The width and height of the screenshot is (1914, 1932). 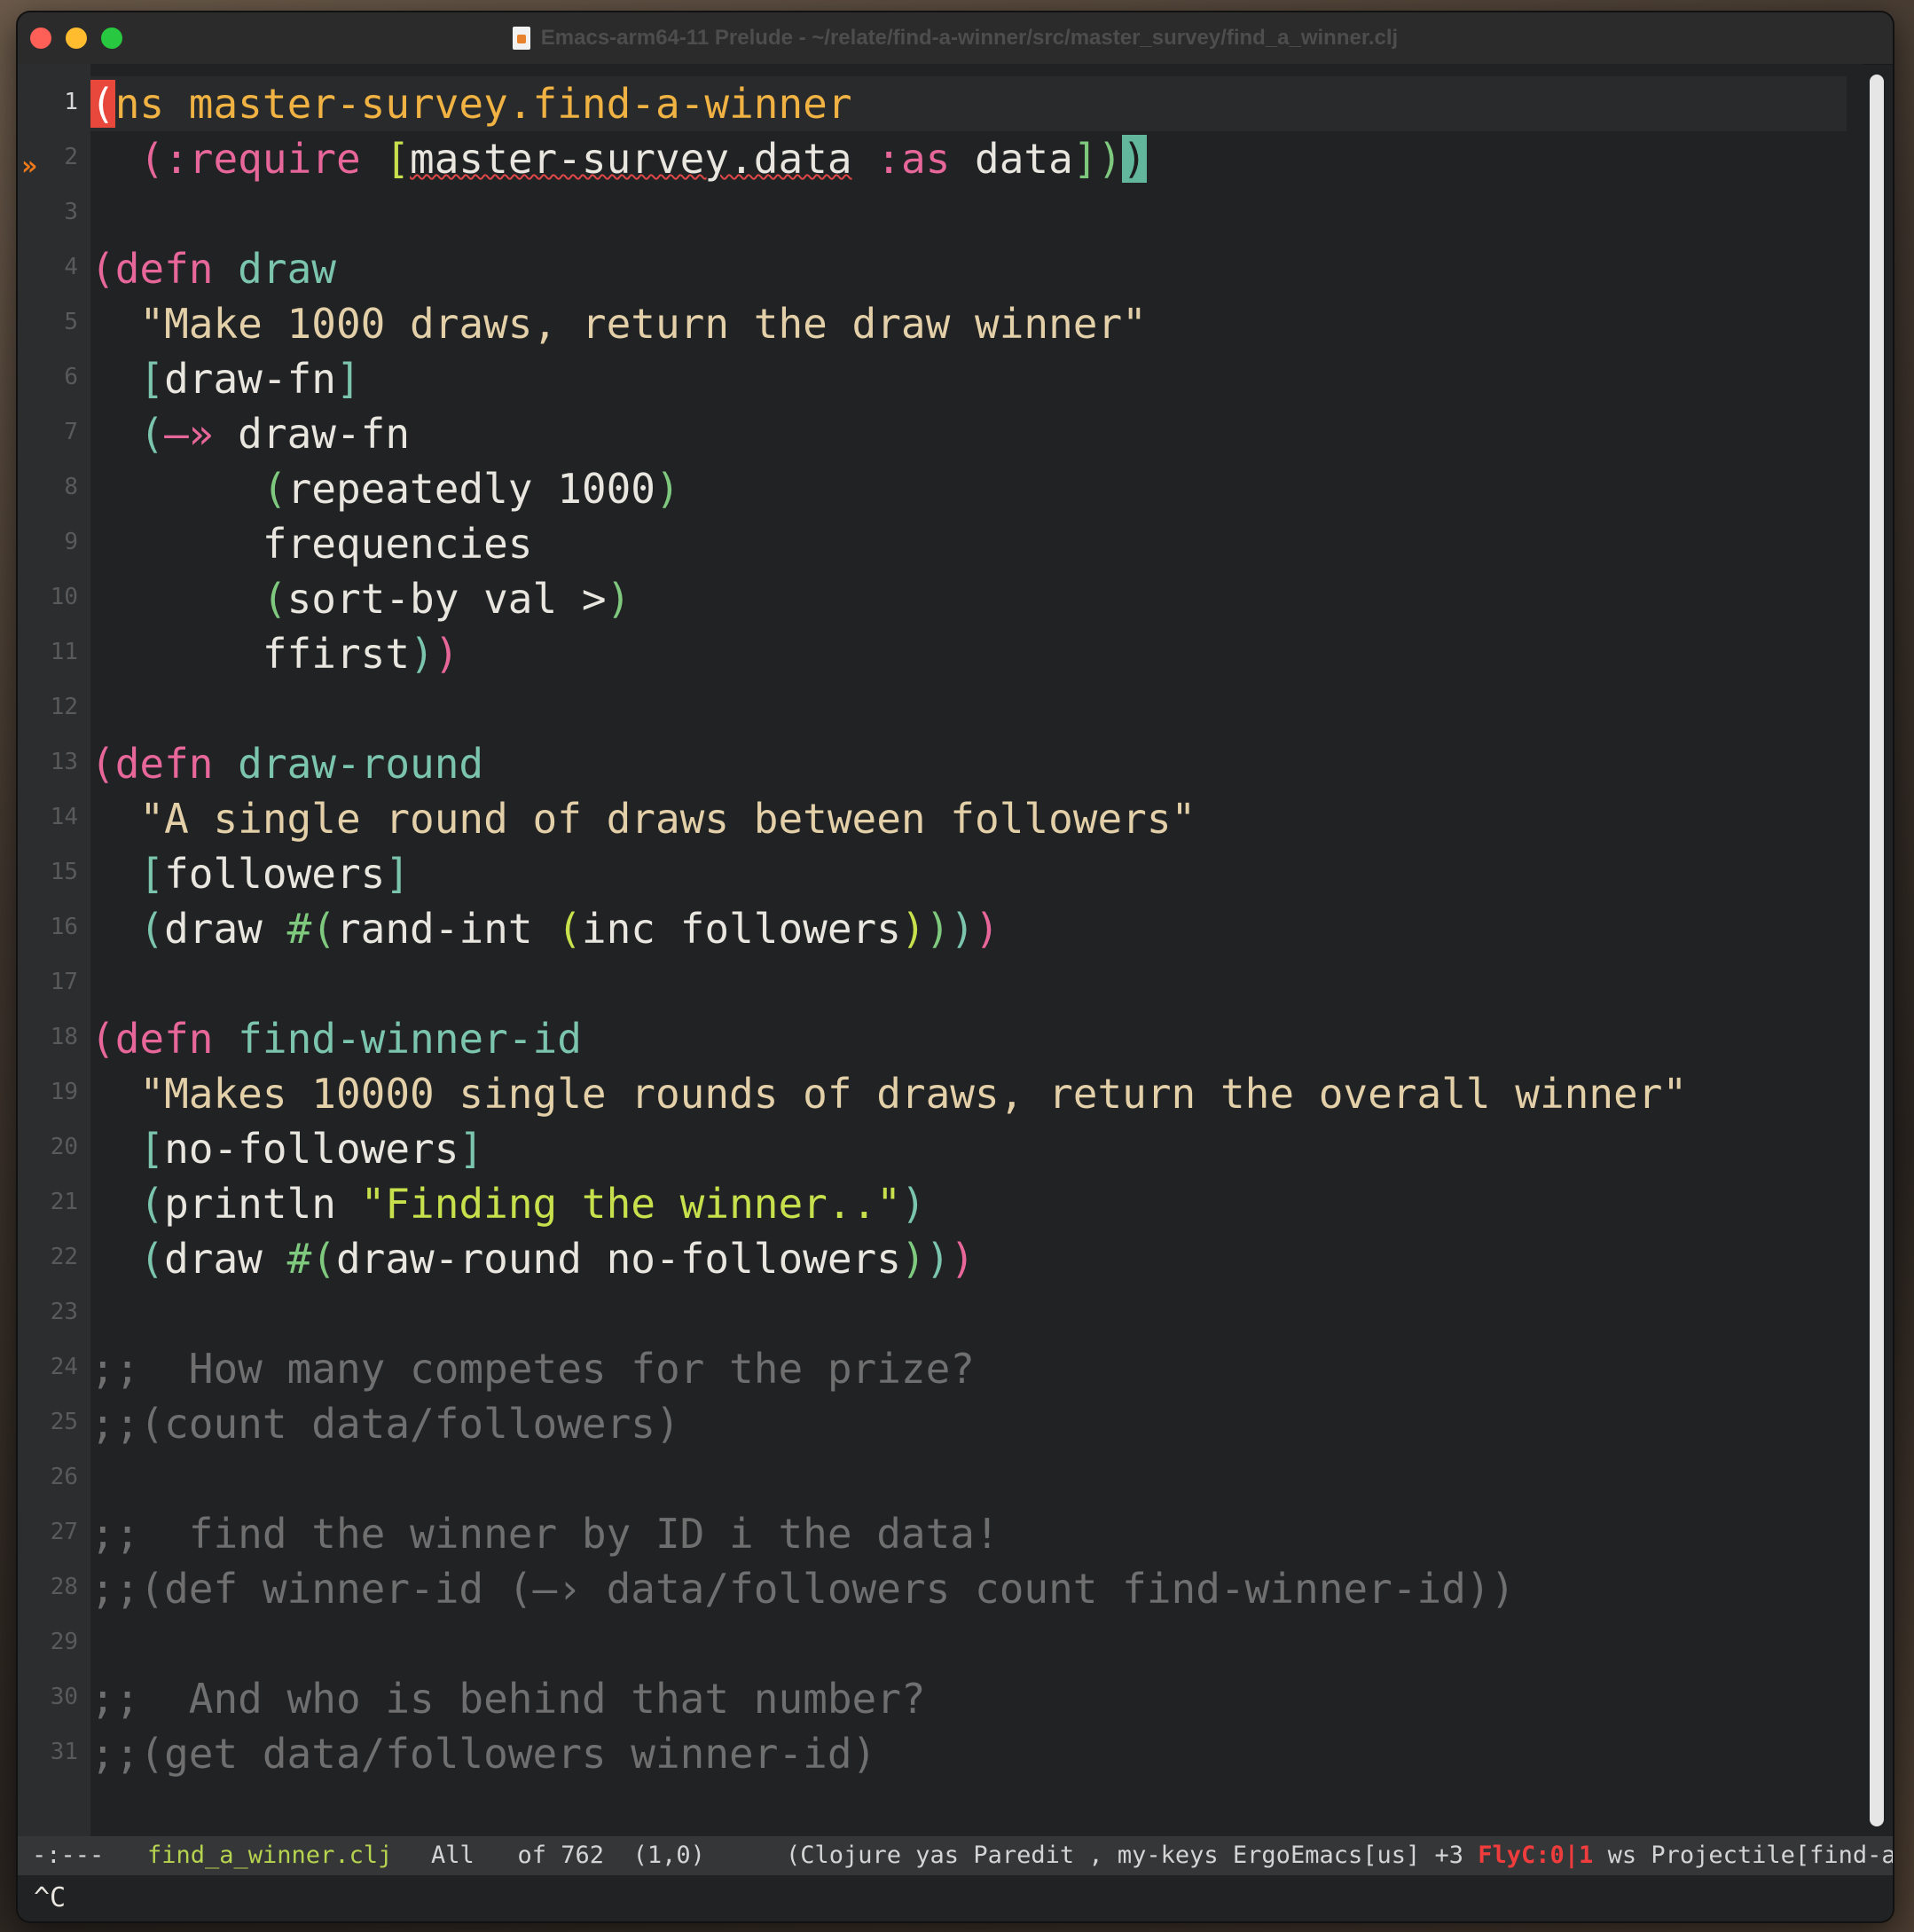 I want to click on line-number: 1, so click(x=71, y=102).